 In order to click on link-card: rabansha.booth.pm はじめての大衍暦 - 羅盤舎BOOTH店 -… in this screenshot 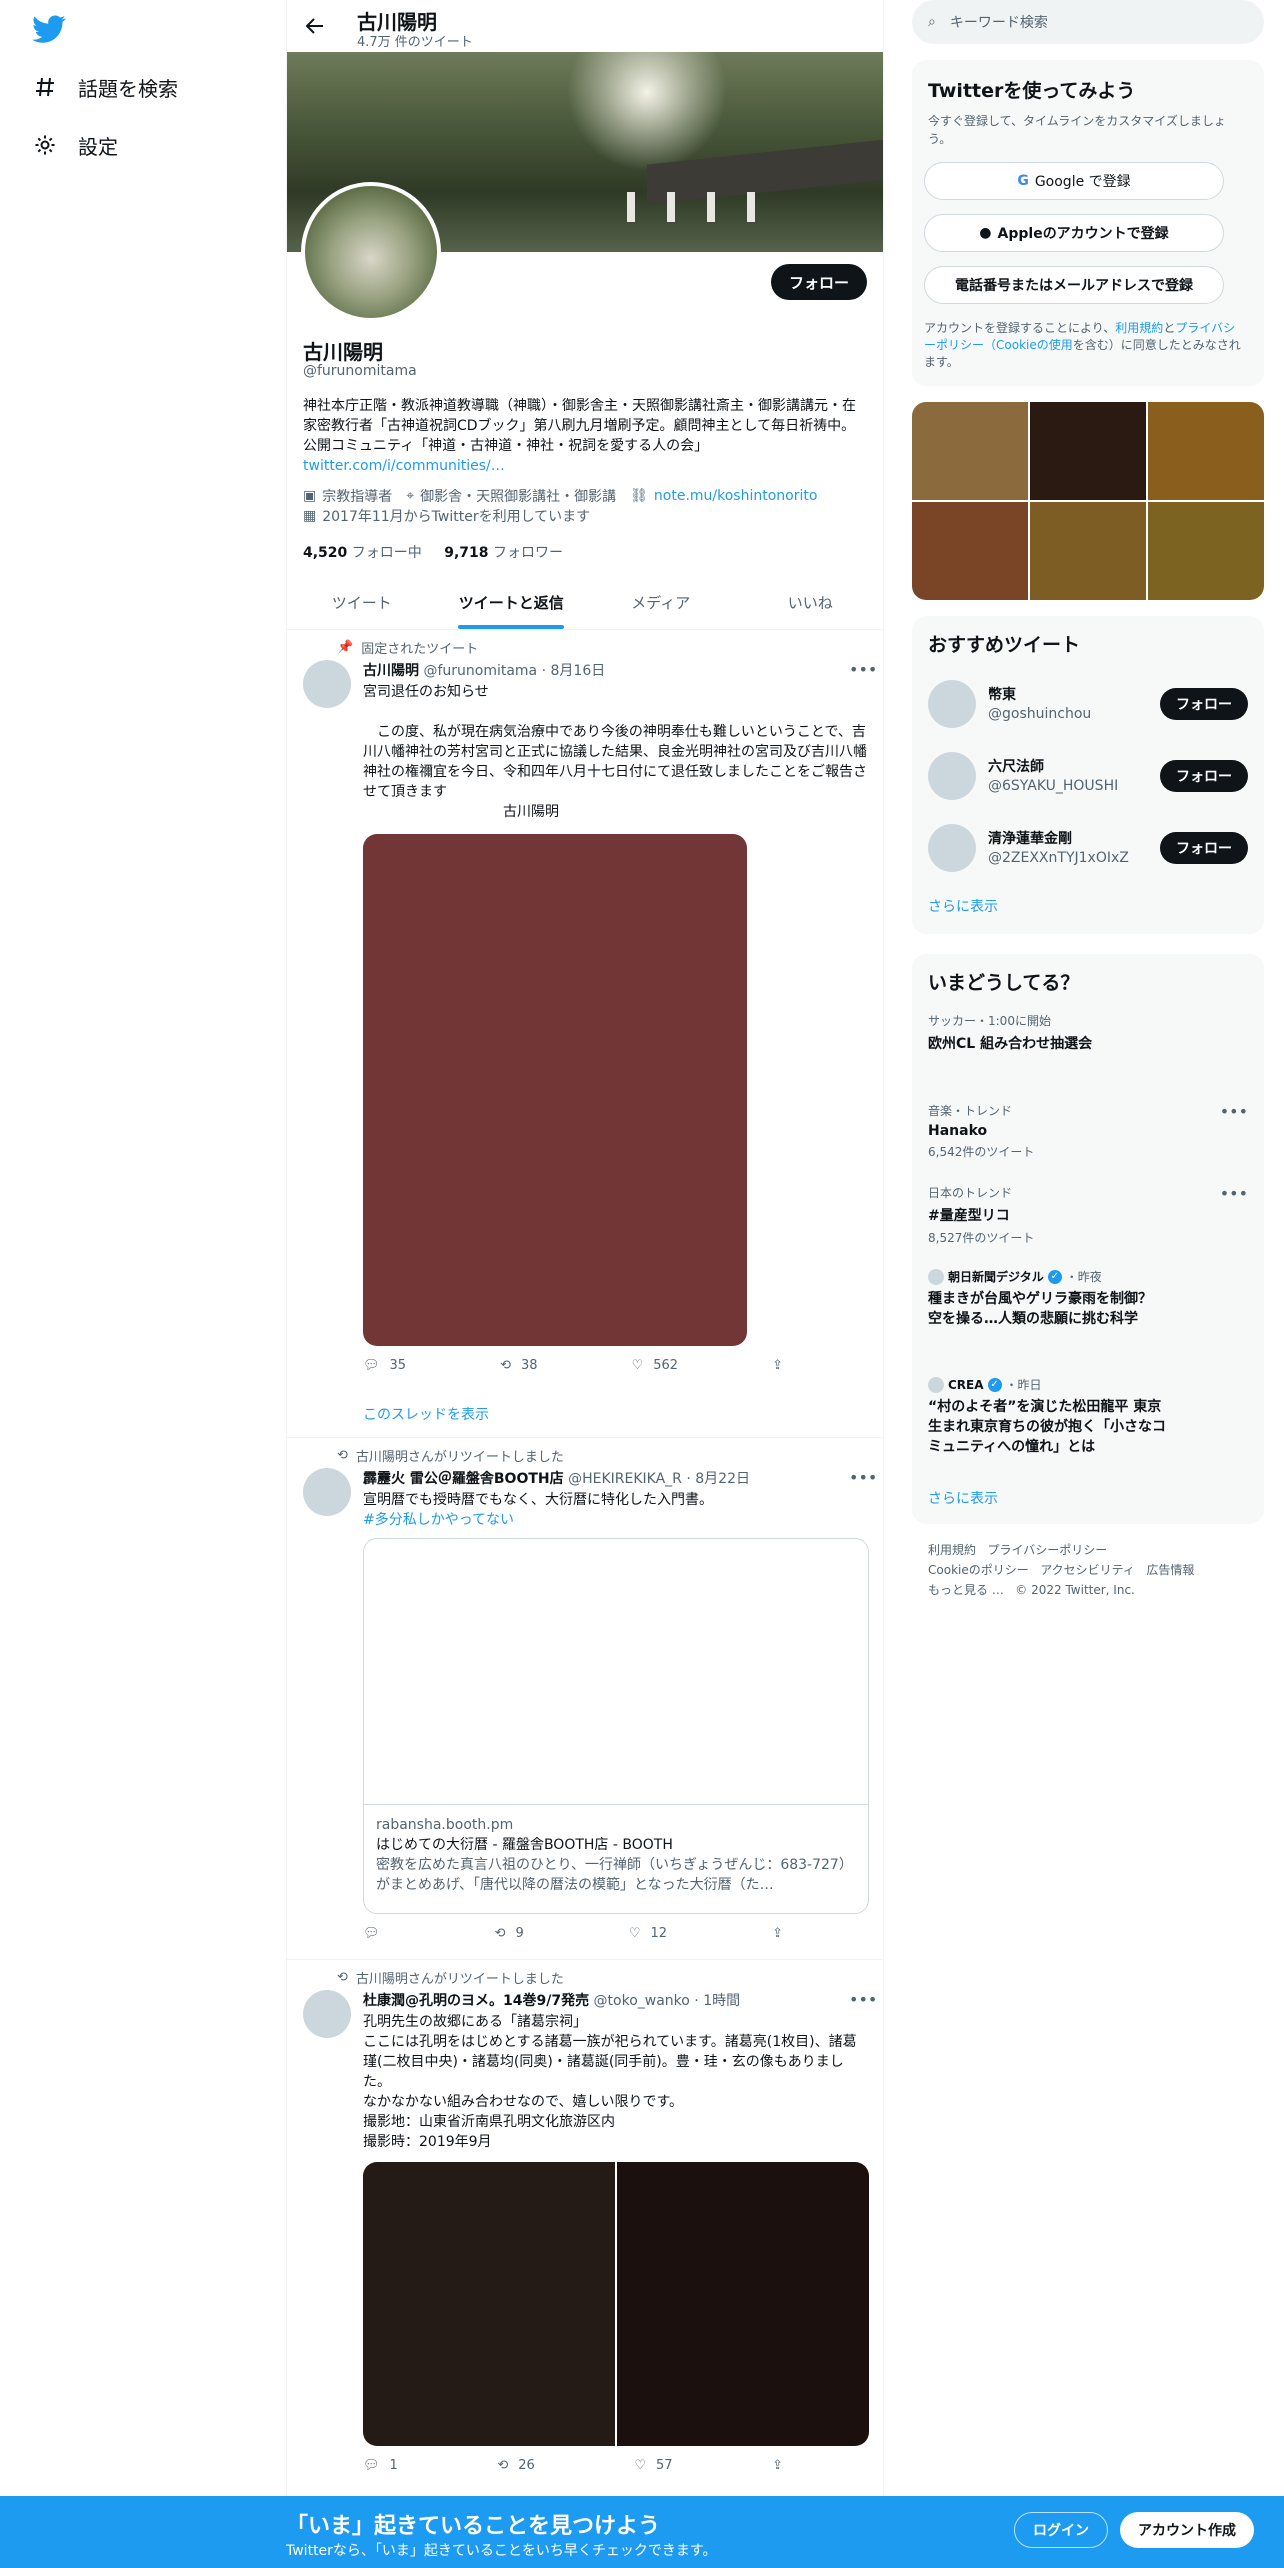, I will do `click(616, 1726)`.